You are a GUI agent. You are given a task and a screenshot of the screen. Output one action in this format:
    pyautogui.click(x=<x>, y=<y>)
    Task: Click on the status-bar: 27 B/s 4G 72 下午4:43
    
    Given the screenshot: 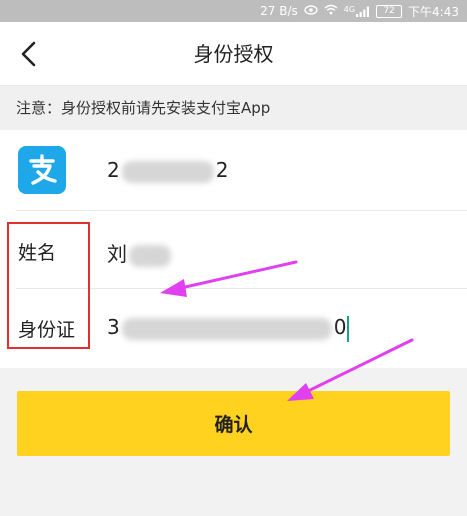 What is the action you would take?
    pyautogui.click(x=233, y=11)
    